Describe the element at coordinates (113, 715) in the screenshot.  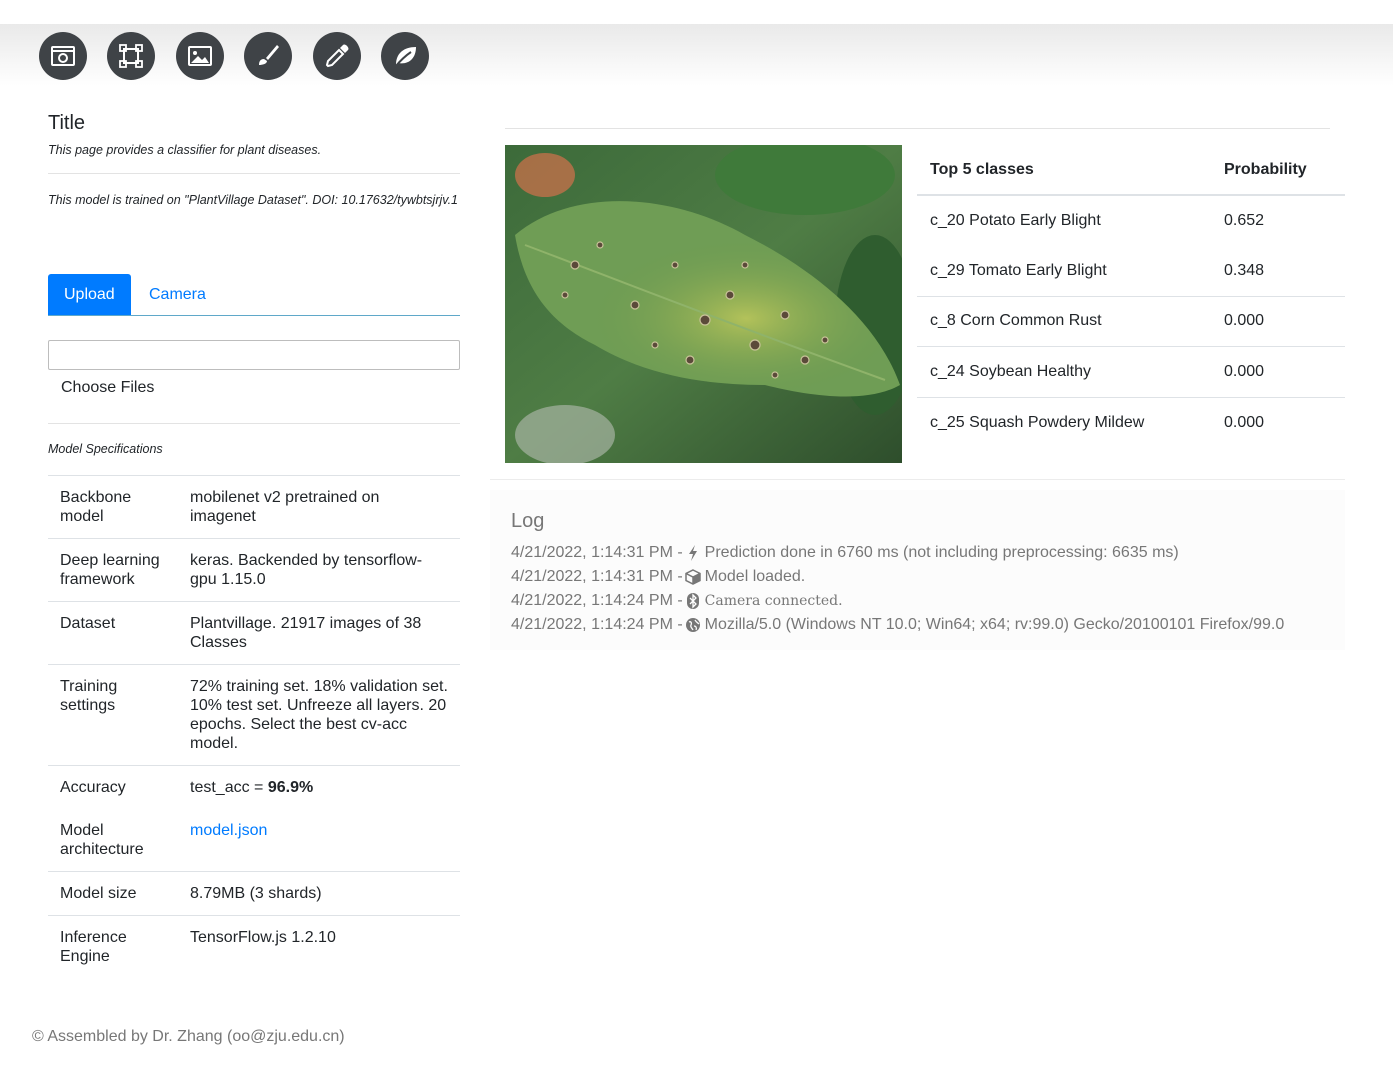
I see `spec-key: Training settings` at that location.